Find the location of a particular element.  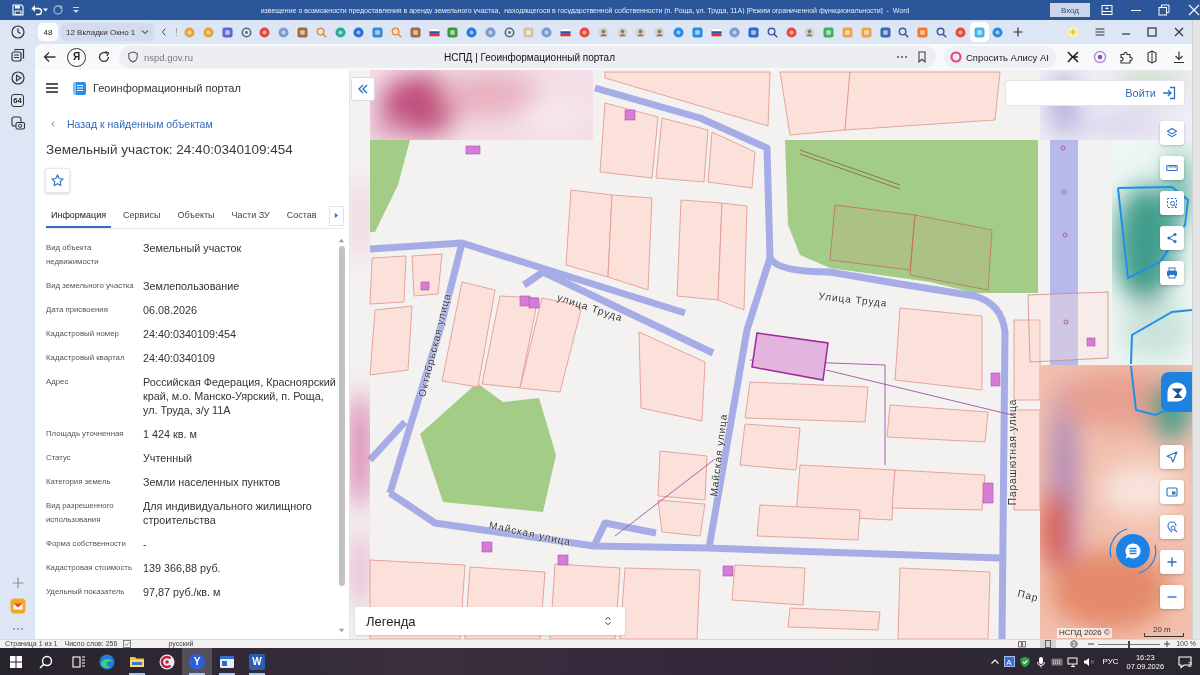

customize-caret-icon is located at coordinates (76, 10).